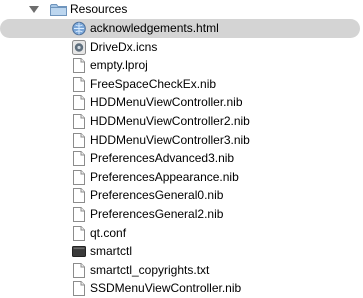  I want to click on file-row: smartctl_copyrights.txt, so click(181, 270).